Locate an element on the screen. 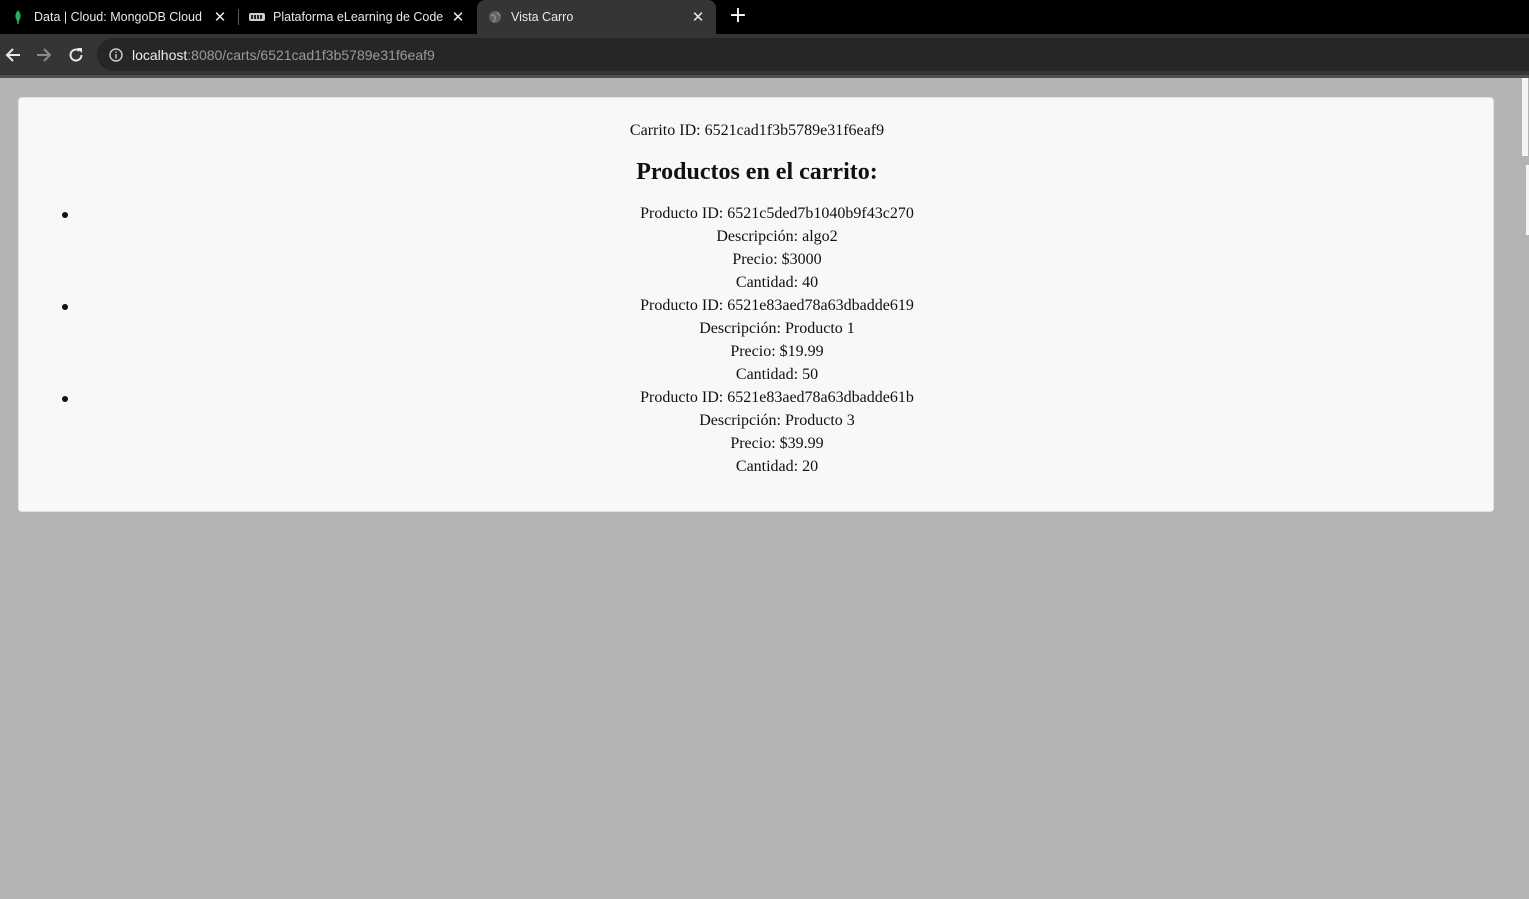 This screenshot has width=1529, height=899. url-host: localhost is located at coordinates (160, 54).